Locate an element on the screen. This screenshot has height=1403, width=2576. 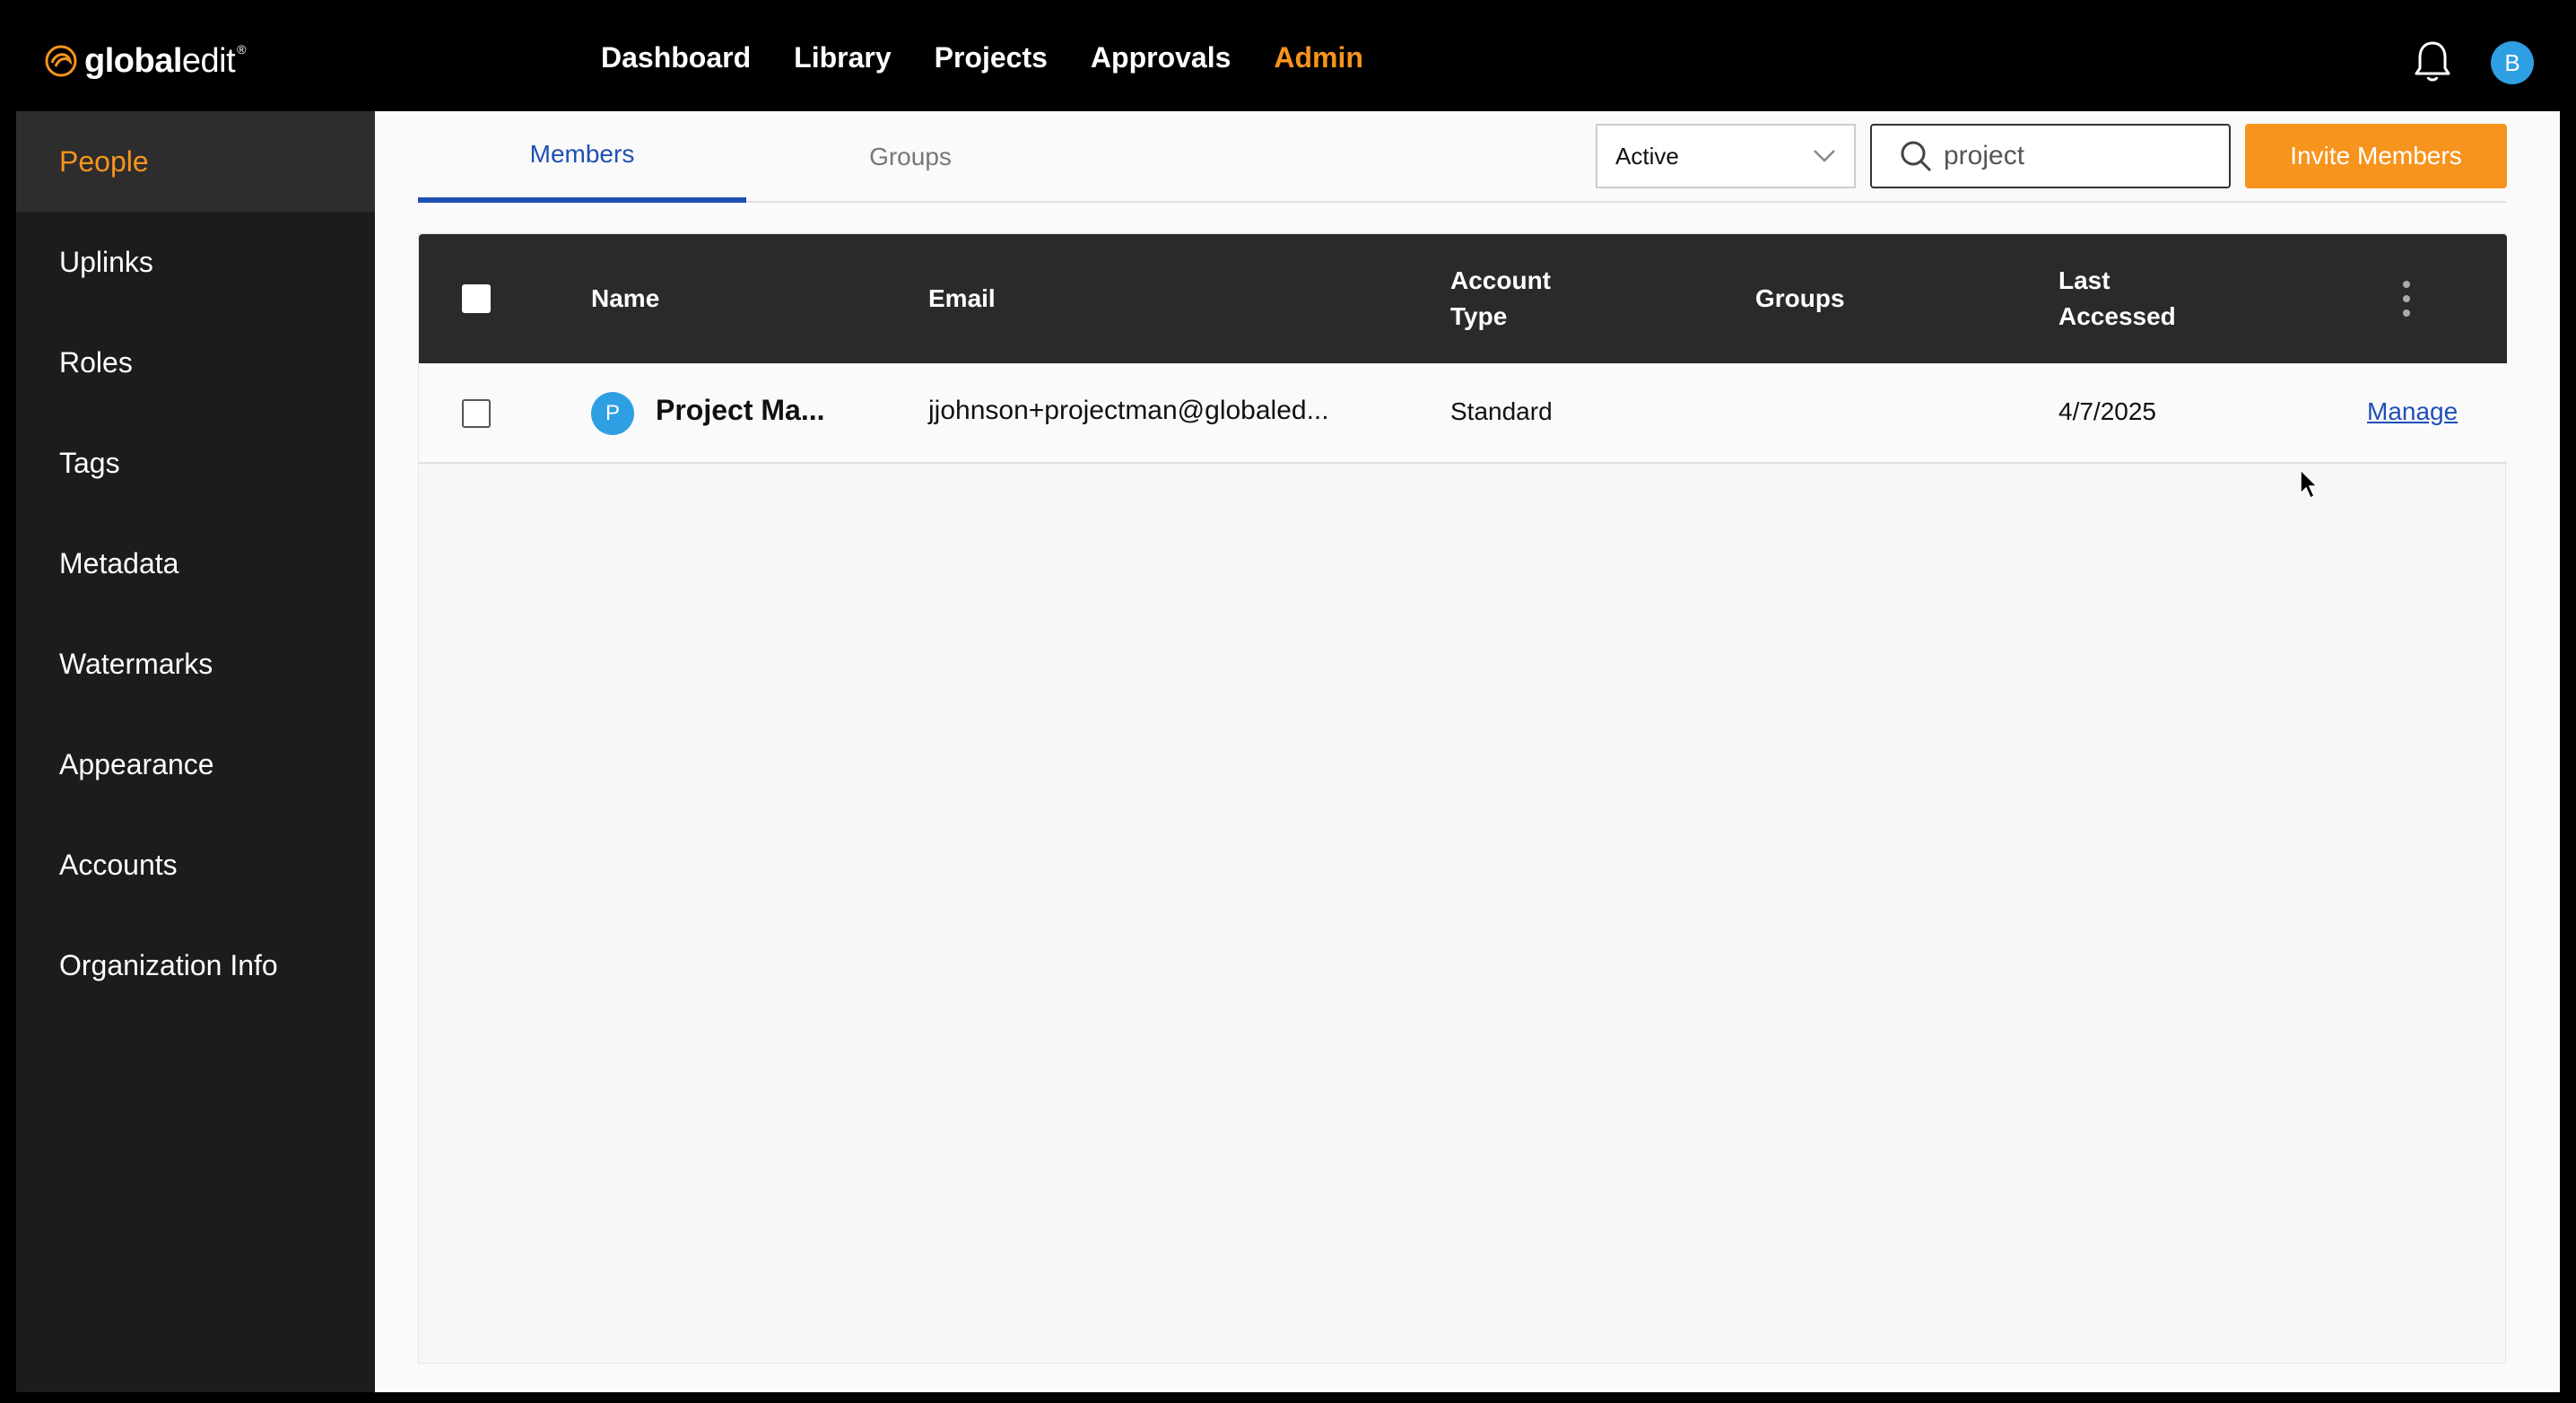
mouse-pointer-icon is located at coordinates (2309, 484).